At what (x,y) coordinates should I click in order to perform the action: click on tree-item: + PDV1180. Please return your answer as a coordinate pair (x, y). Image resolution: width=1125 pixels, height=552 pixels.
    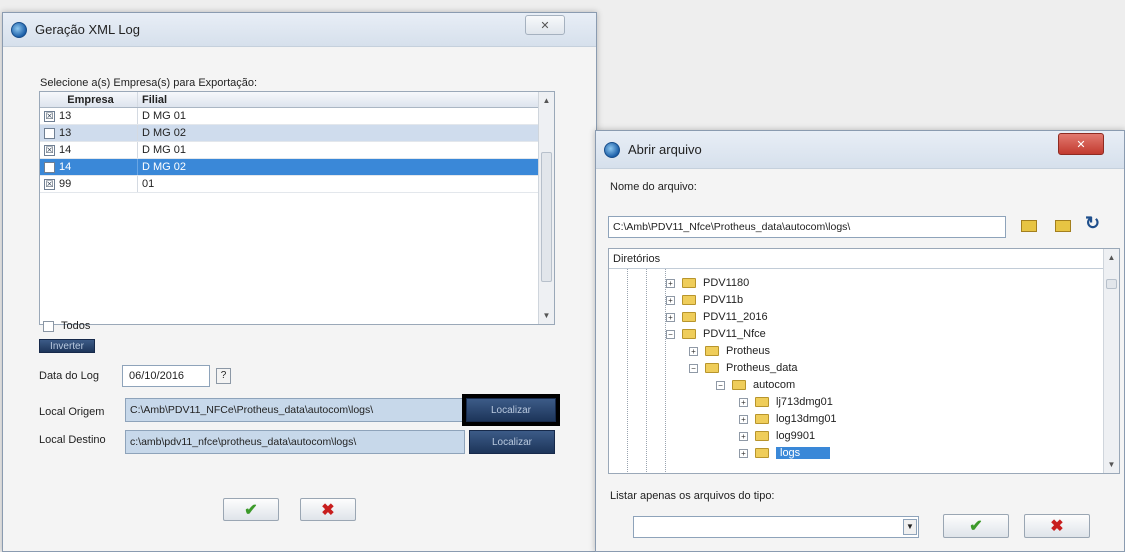
    Looking at the image, I should click on (707, 283).